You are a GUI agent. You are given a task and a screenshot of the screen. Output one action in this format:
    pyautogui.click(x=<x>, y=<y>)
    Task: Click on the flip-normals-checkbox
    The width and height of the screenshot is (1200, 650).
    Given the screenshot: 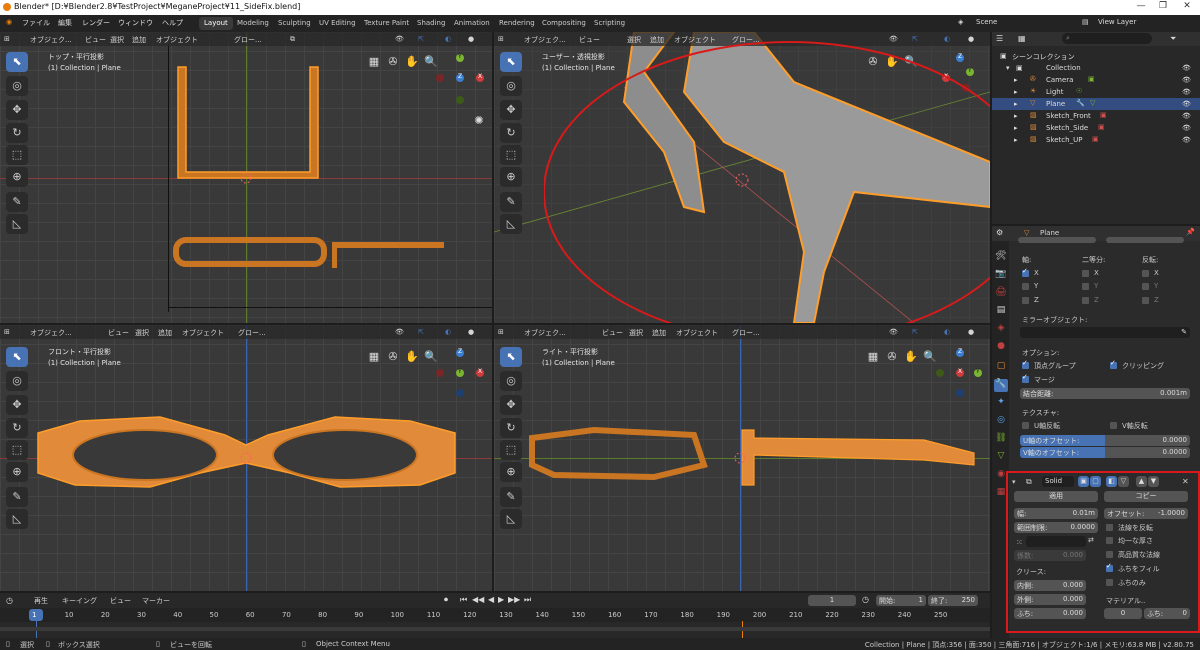 What is the action you would take?
    pyautogui.click(x=1109, y=527)
    